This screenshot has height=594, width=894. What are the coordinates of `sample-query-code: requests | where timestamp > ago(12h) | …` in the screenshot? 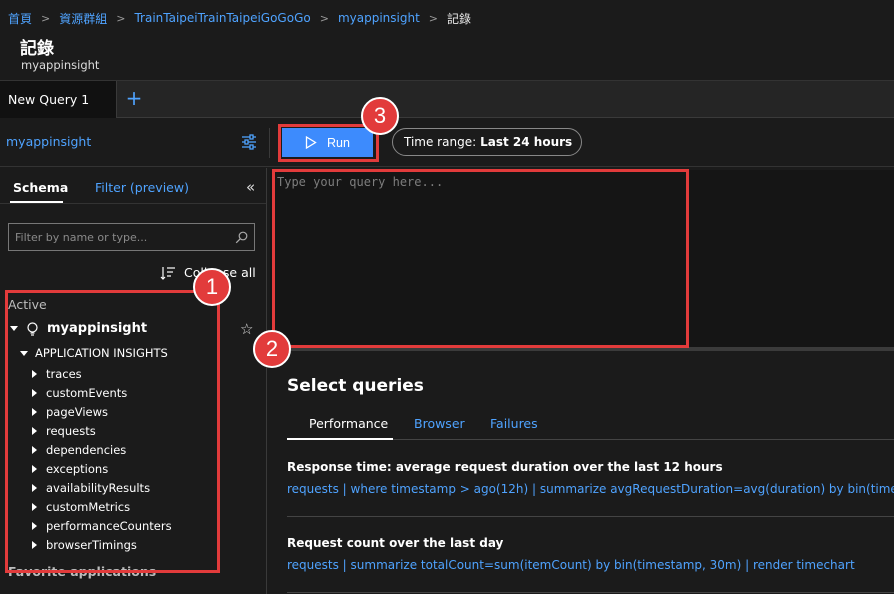 It's located at (590, 489).